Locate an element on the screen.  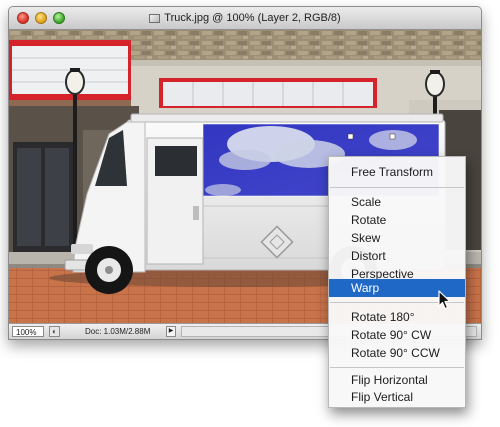
menu-item-skew: Skew is located at coordinates (397, 238).